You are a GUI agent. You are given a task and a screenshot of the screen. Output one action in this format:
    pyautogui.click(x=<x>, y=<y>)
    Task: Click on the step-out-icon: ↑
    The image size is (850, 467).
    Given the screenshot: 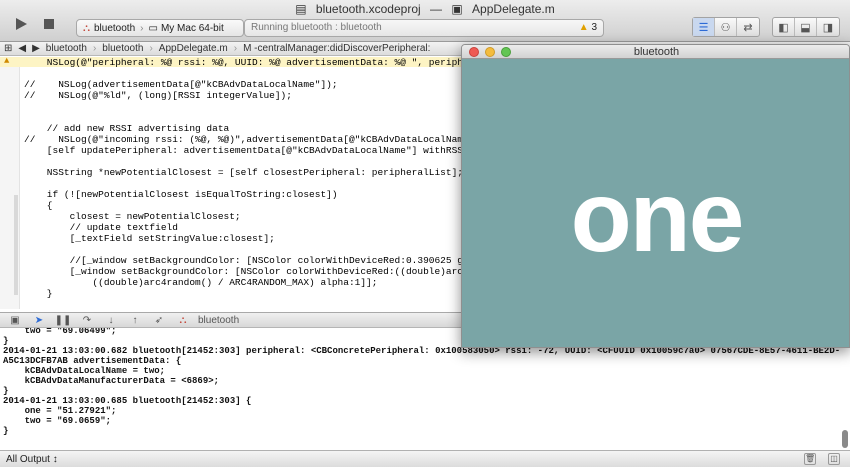 What is the action you would take?
    pyautogui.click(x=135, y=320)
    